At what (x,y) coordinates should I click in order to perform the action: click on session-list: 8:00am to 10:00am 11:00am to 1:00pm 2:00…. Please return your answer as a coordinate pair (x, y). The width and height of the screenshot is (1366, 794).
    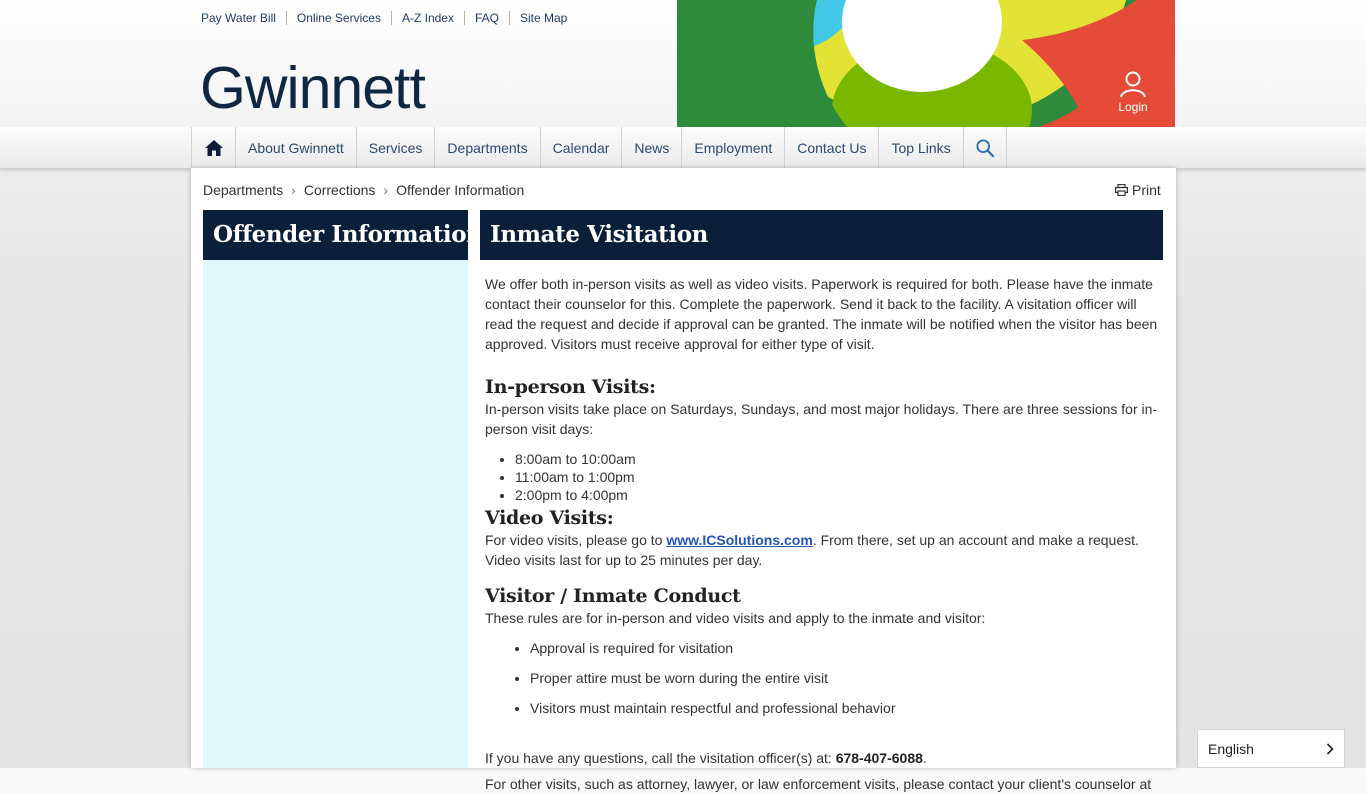
    Looking at the image, I should click on (824, 477).